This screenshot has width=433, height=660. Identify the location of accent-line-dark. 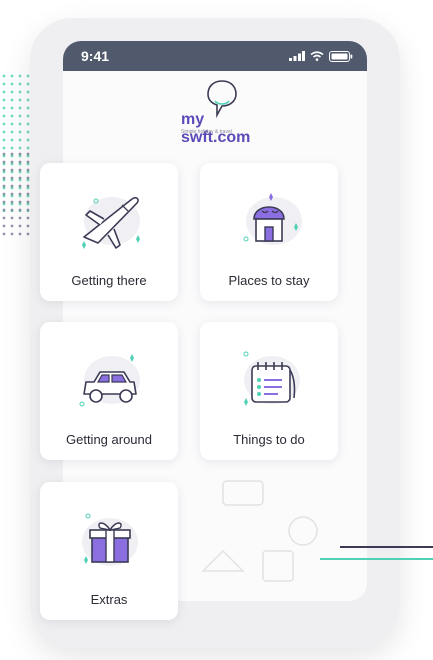
(386, 547).